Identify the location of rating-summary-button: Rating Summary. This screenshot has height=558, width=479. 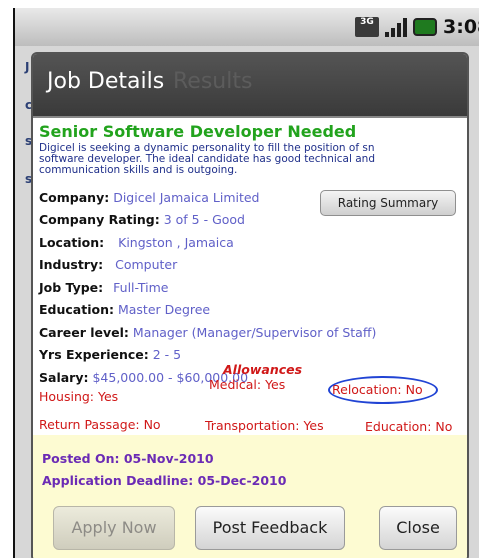
(388, 203).